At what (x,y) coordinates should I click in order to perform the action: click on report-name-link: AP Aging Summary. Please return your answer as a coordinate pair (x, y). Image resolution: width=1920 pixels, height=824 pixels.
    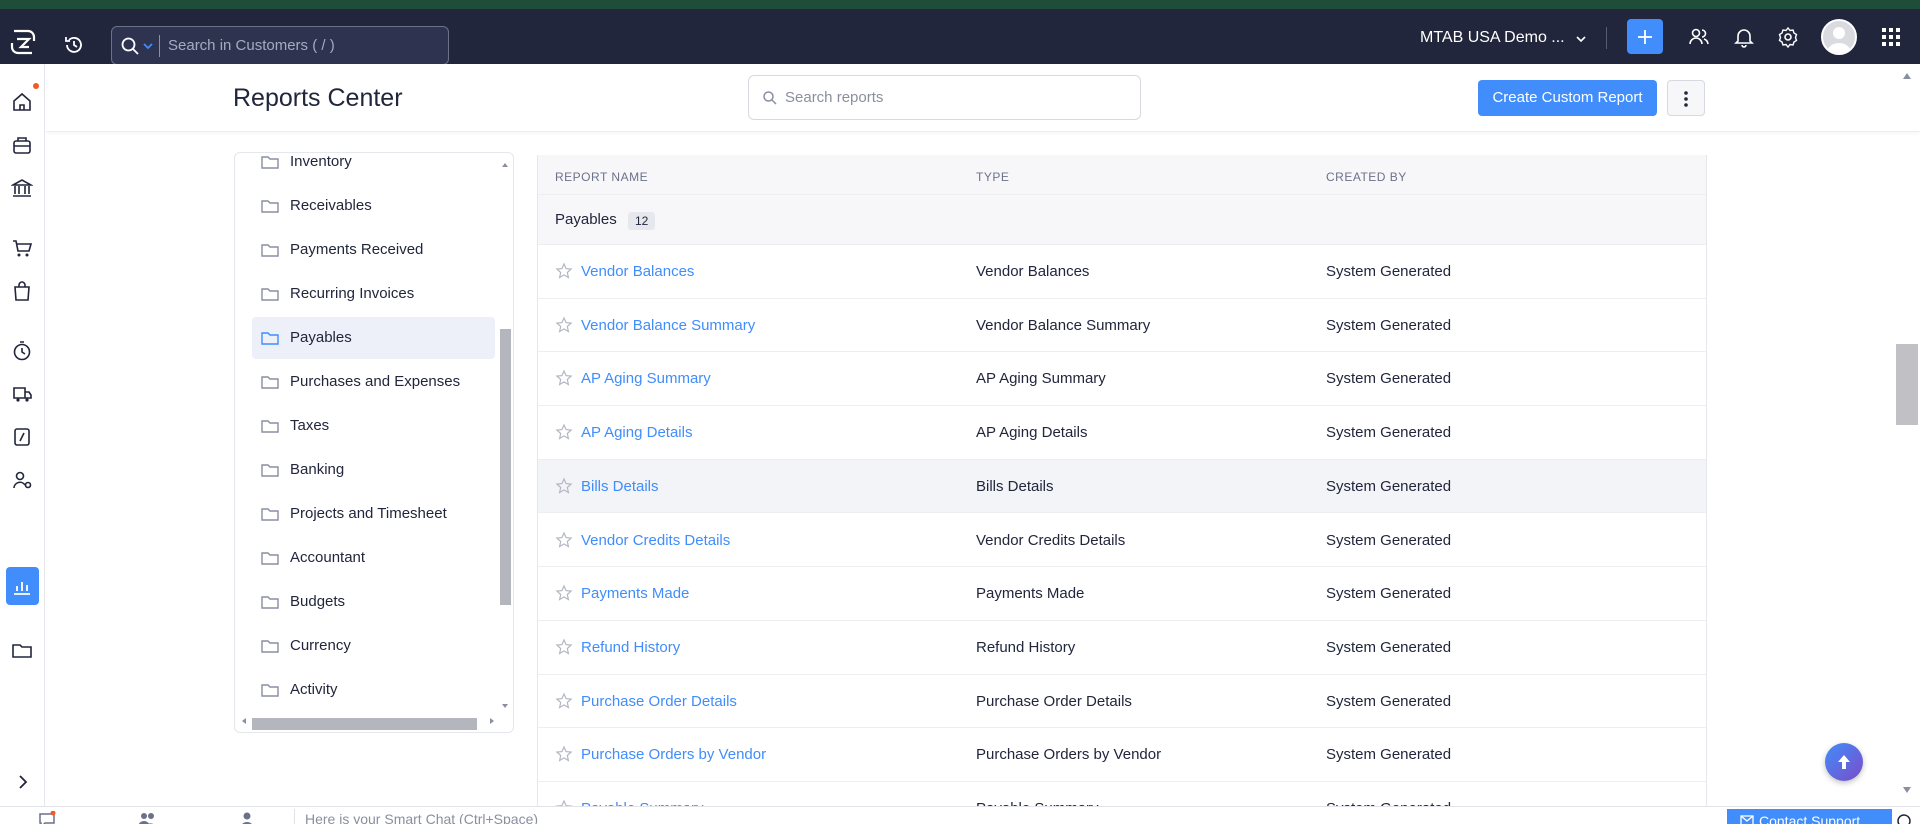
    Looking at the image, I should click on (646, 378).